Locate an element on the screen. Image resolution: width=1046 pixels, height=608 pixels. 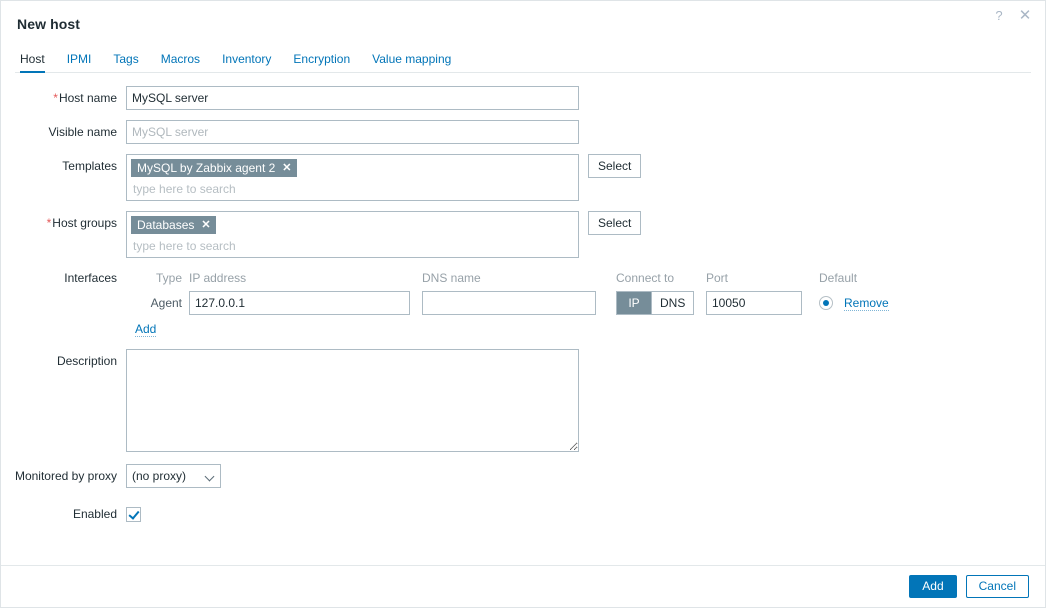
templates-select-button: Select is located at coordinates (615, 166).